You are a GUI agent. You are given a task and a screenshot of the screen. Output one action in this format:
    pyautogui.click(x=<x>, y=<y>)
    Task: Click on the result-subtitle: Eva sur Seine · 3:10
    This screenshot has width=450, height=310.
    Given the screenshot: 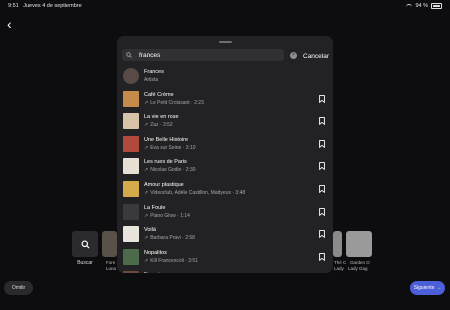 What is the action you would take?
    pyautogui.click(x=173, y=147)
    